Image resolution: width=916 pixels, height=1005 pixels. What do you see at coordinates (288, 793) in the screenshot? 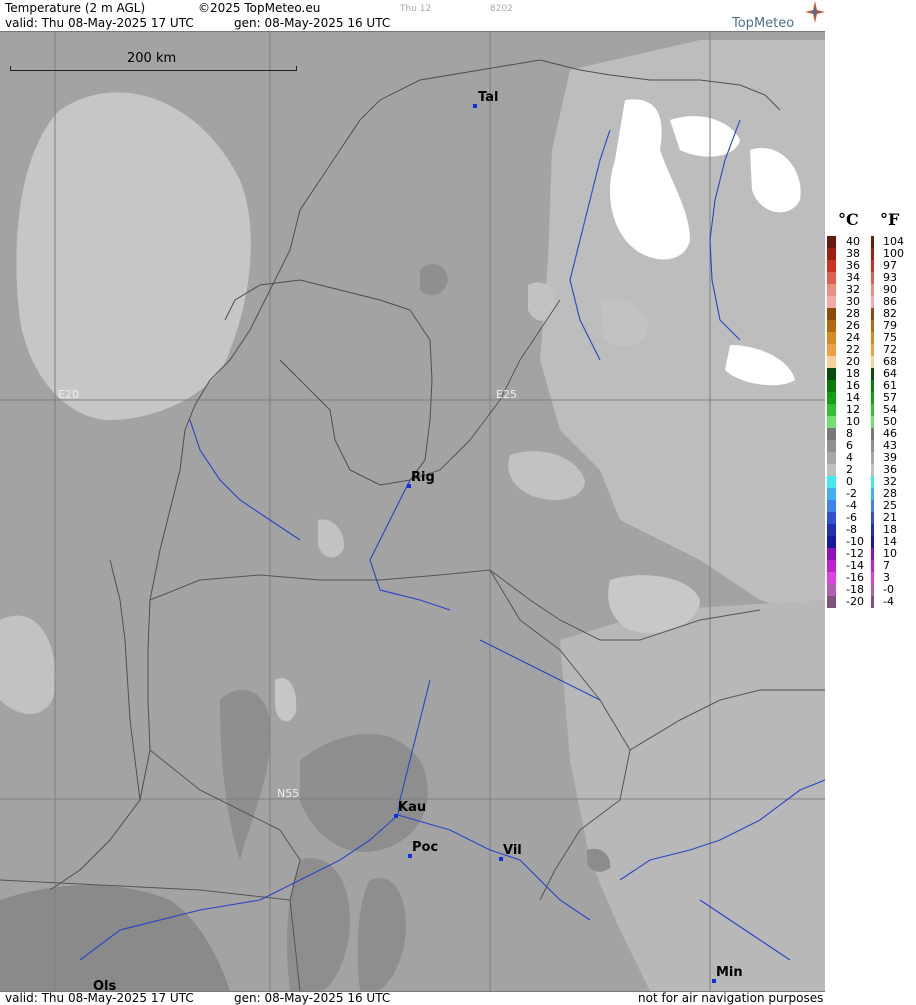
I see `grid-label-n55: N55` at bounding box center [288, 793].